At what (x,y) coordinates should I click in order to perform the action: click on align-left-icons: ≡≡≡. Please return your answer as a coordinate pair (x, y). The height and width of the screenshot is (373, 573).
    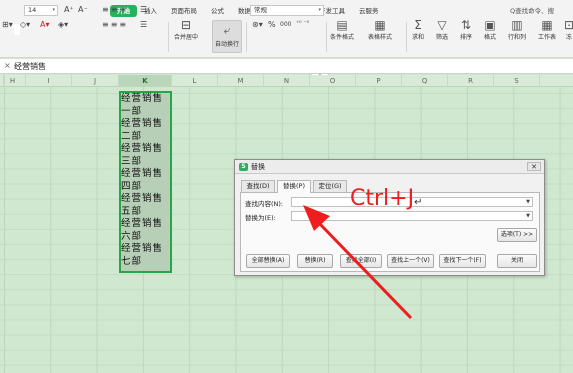
    Looking at the image, I should click on (115, 24).